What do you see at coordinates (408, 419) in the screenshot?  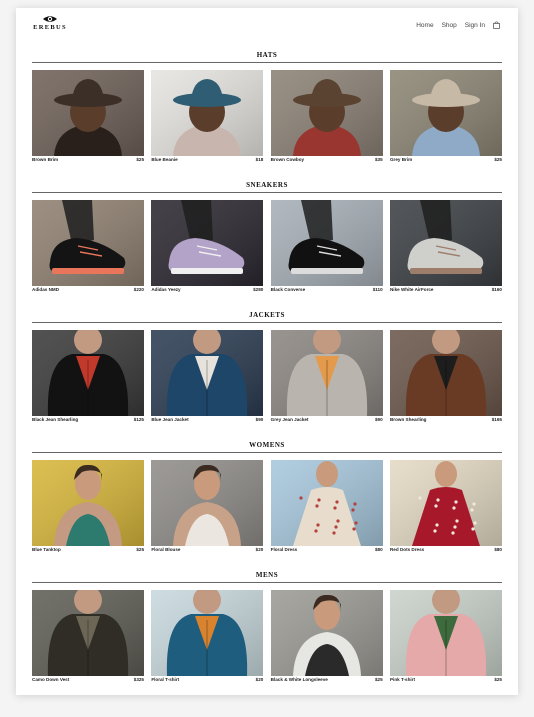 I see `product-name: Brown Shearling` at bounding box center [408, 419].